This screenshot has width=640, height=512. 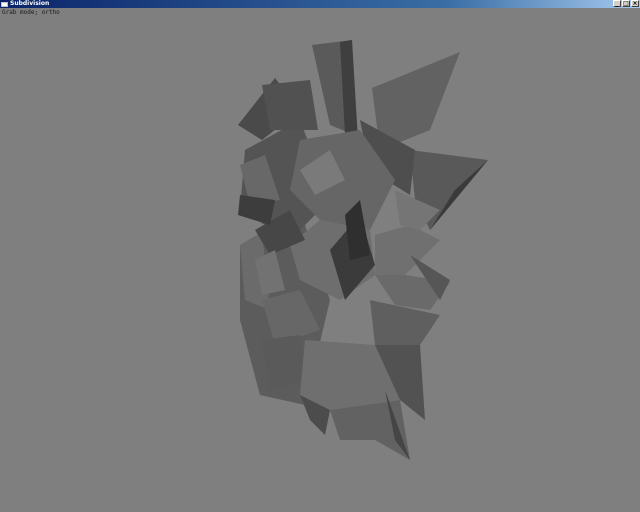 I want to click on mode-status-text: Grab mode; ortho, so click(x=31, y=12).